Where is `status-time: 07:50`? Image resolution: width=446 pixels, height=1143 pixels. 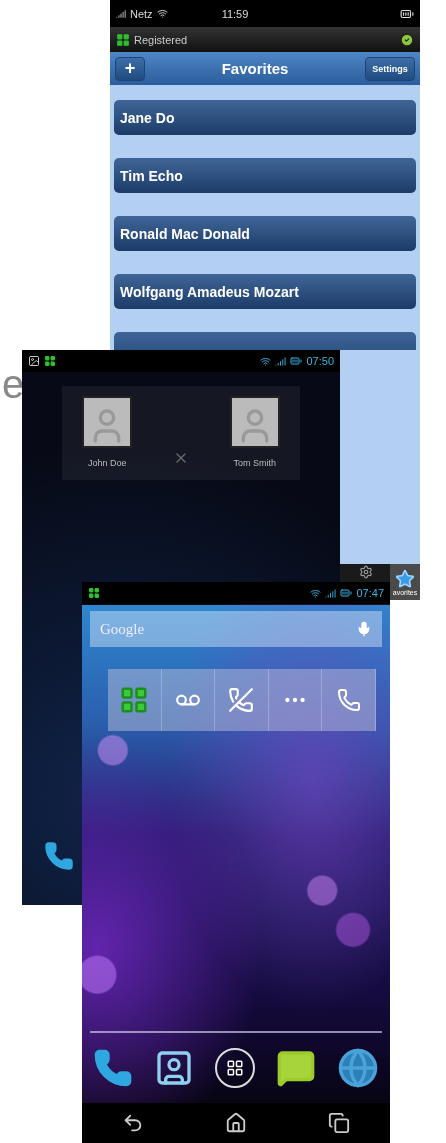 status-time: 07:50 is located at coordinates (320, 361).